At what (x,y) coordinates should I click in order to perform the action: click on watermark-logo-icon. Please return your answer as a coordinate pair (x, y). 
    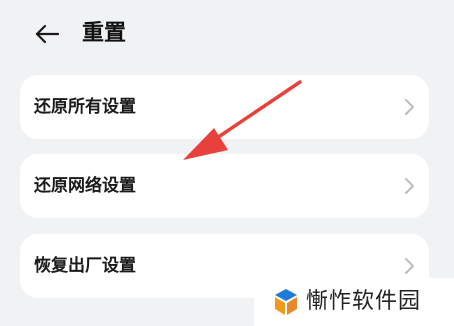
    Looking at the image, I should click on (286, 302).